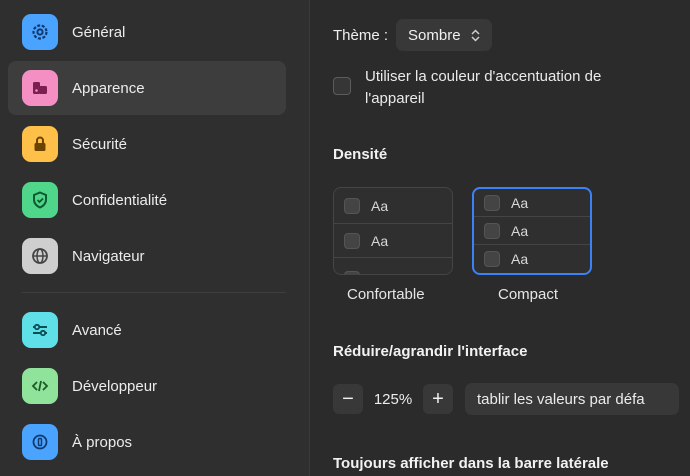  I want to click on theme-row: Thème : Sombre, so click(412, 35).